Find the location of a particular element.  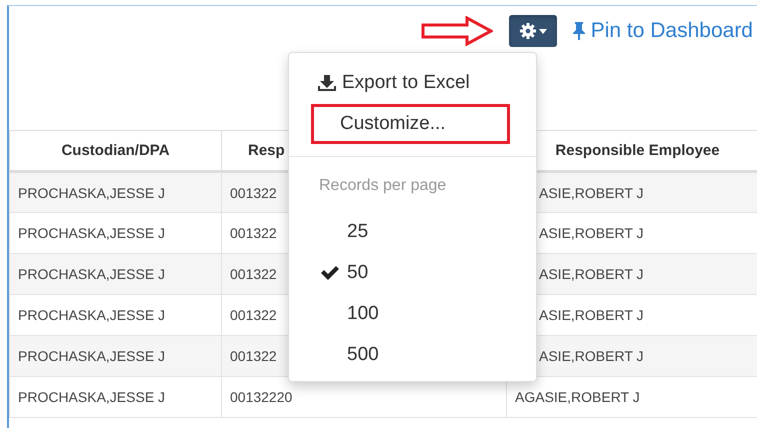

settings-button is located at coordinates (532, 31).